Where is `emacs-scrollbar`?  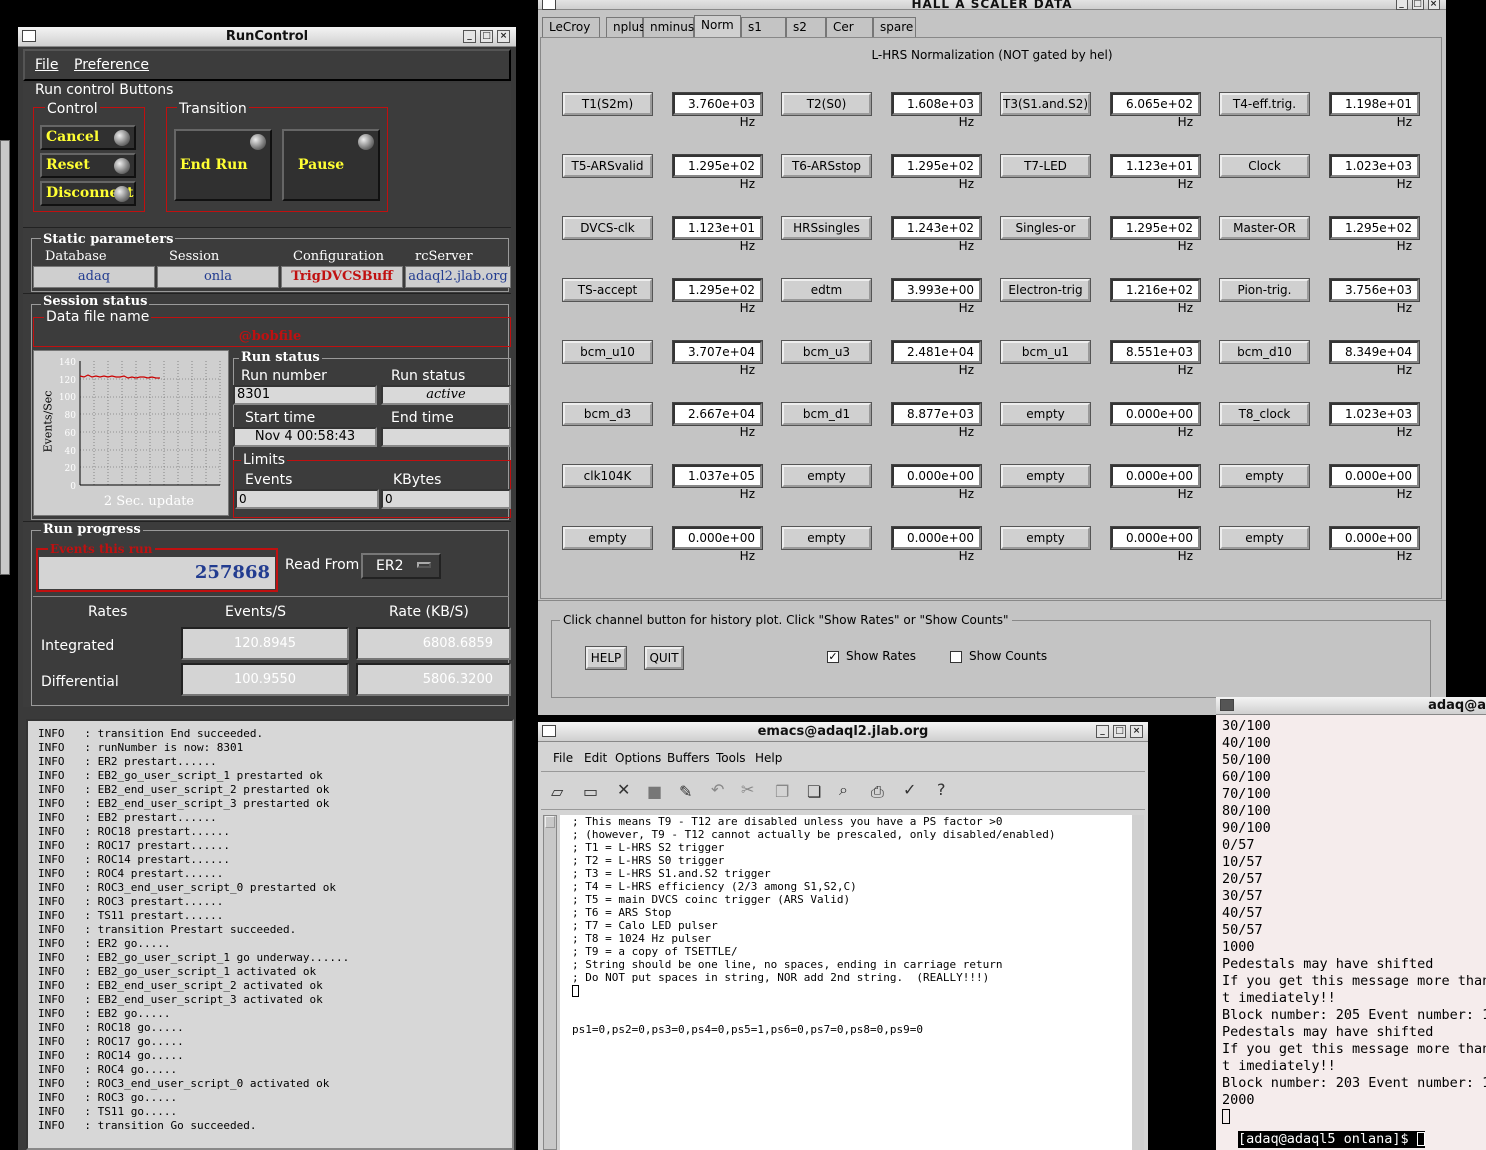 emacs-scrollbar is located at coordinates (550, 982).